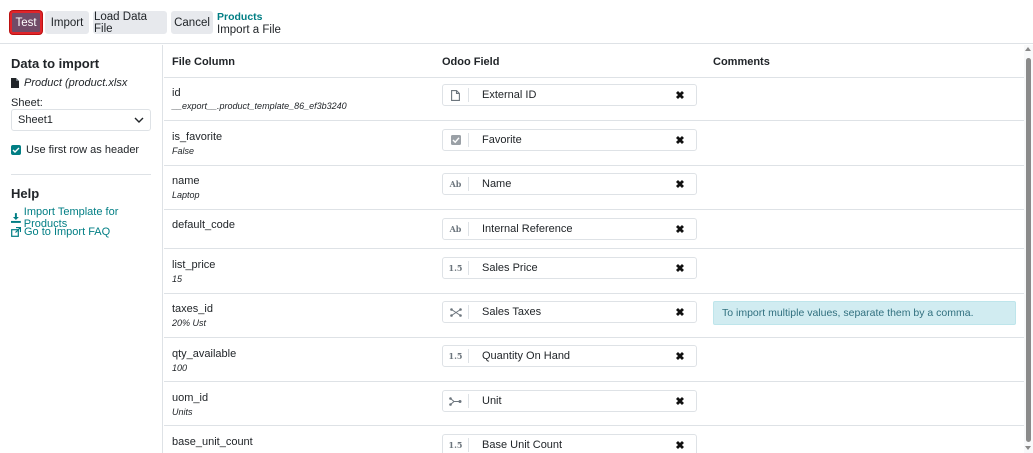 The height and width of the screenshot is (453, 1033). I want to click on sheet-select: Sheet1, so click(81, 120).